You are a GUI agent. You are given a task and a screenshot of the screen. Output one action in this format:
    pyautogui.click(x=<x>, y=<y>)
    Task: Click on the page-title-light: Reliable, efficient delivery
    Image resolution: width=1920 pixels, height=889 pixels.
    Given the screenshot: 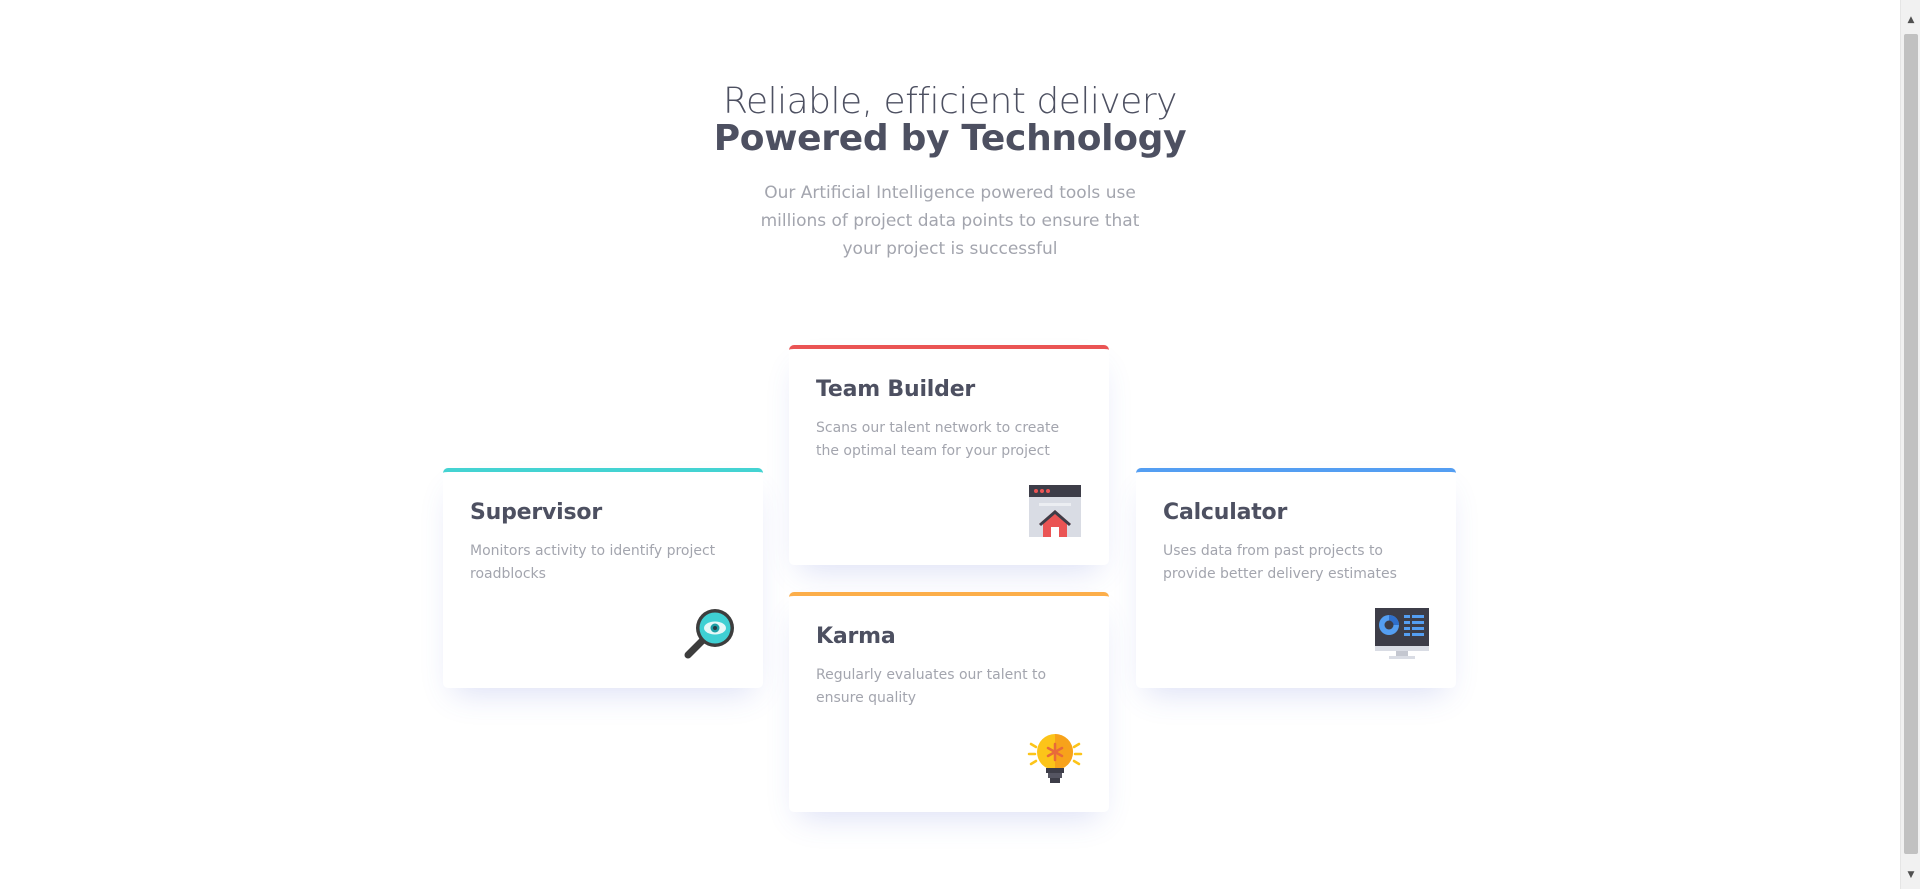 What is the action you would take?
    pyautogui.click(x=950, y=101)
    